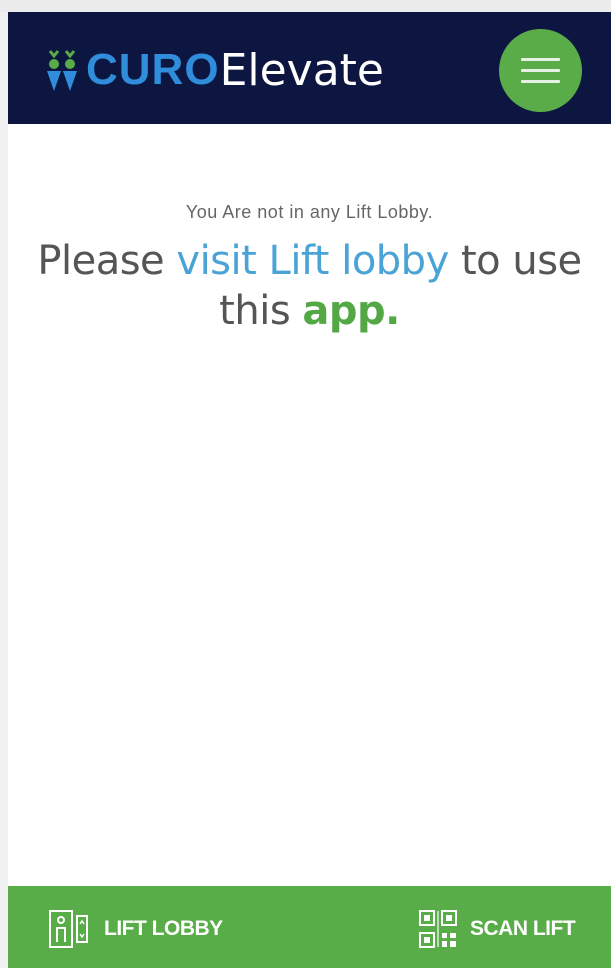 The height and width of the screenshot is (968, 611). I want to click on scan-lift-tab: SCAN LIFT, so click(497, 929).